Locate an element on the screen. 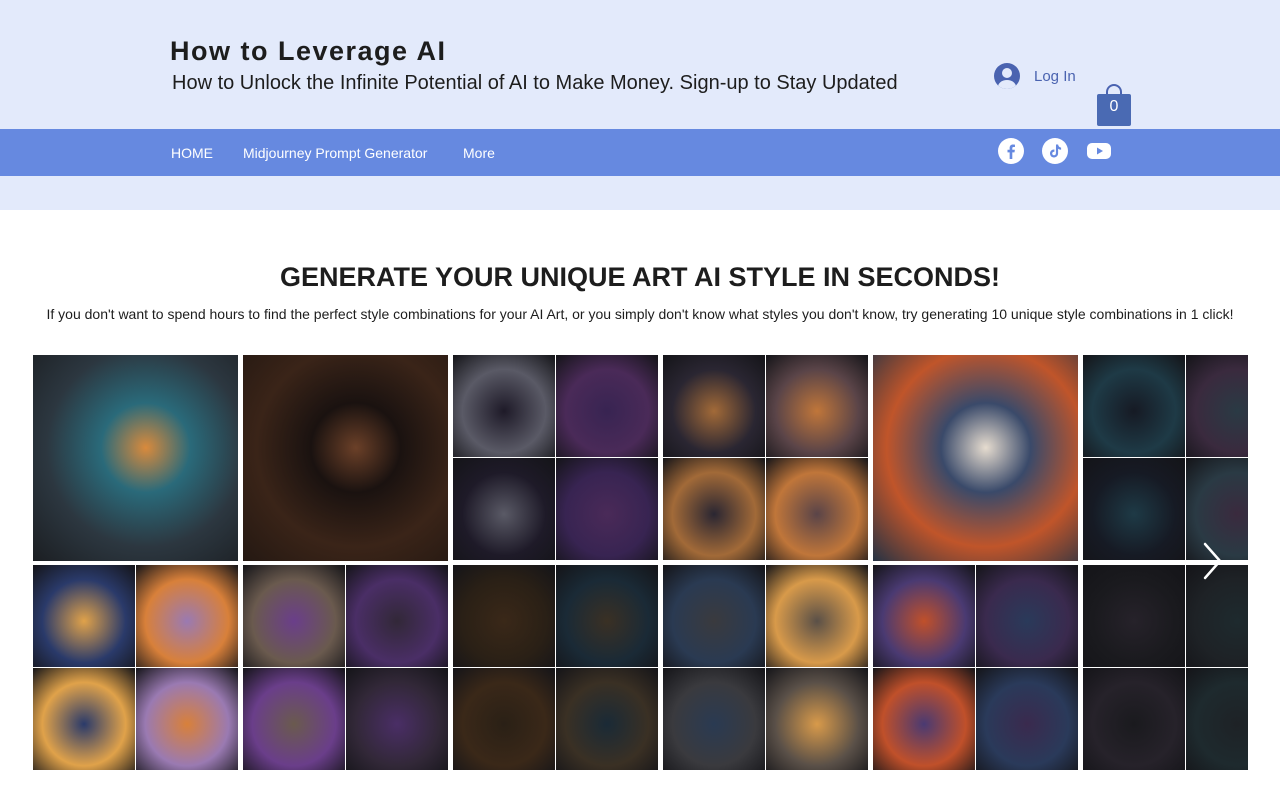  login-button: Log In is located at coordinates (1035, 76).